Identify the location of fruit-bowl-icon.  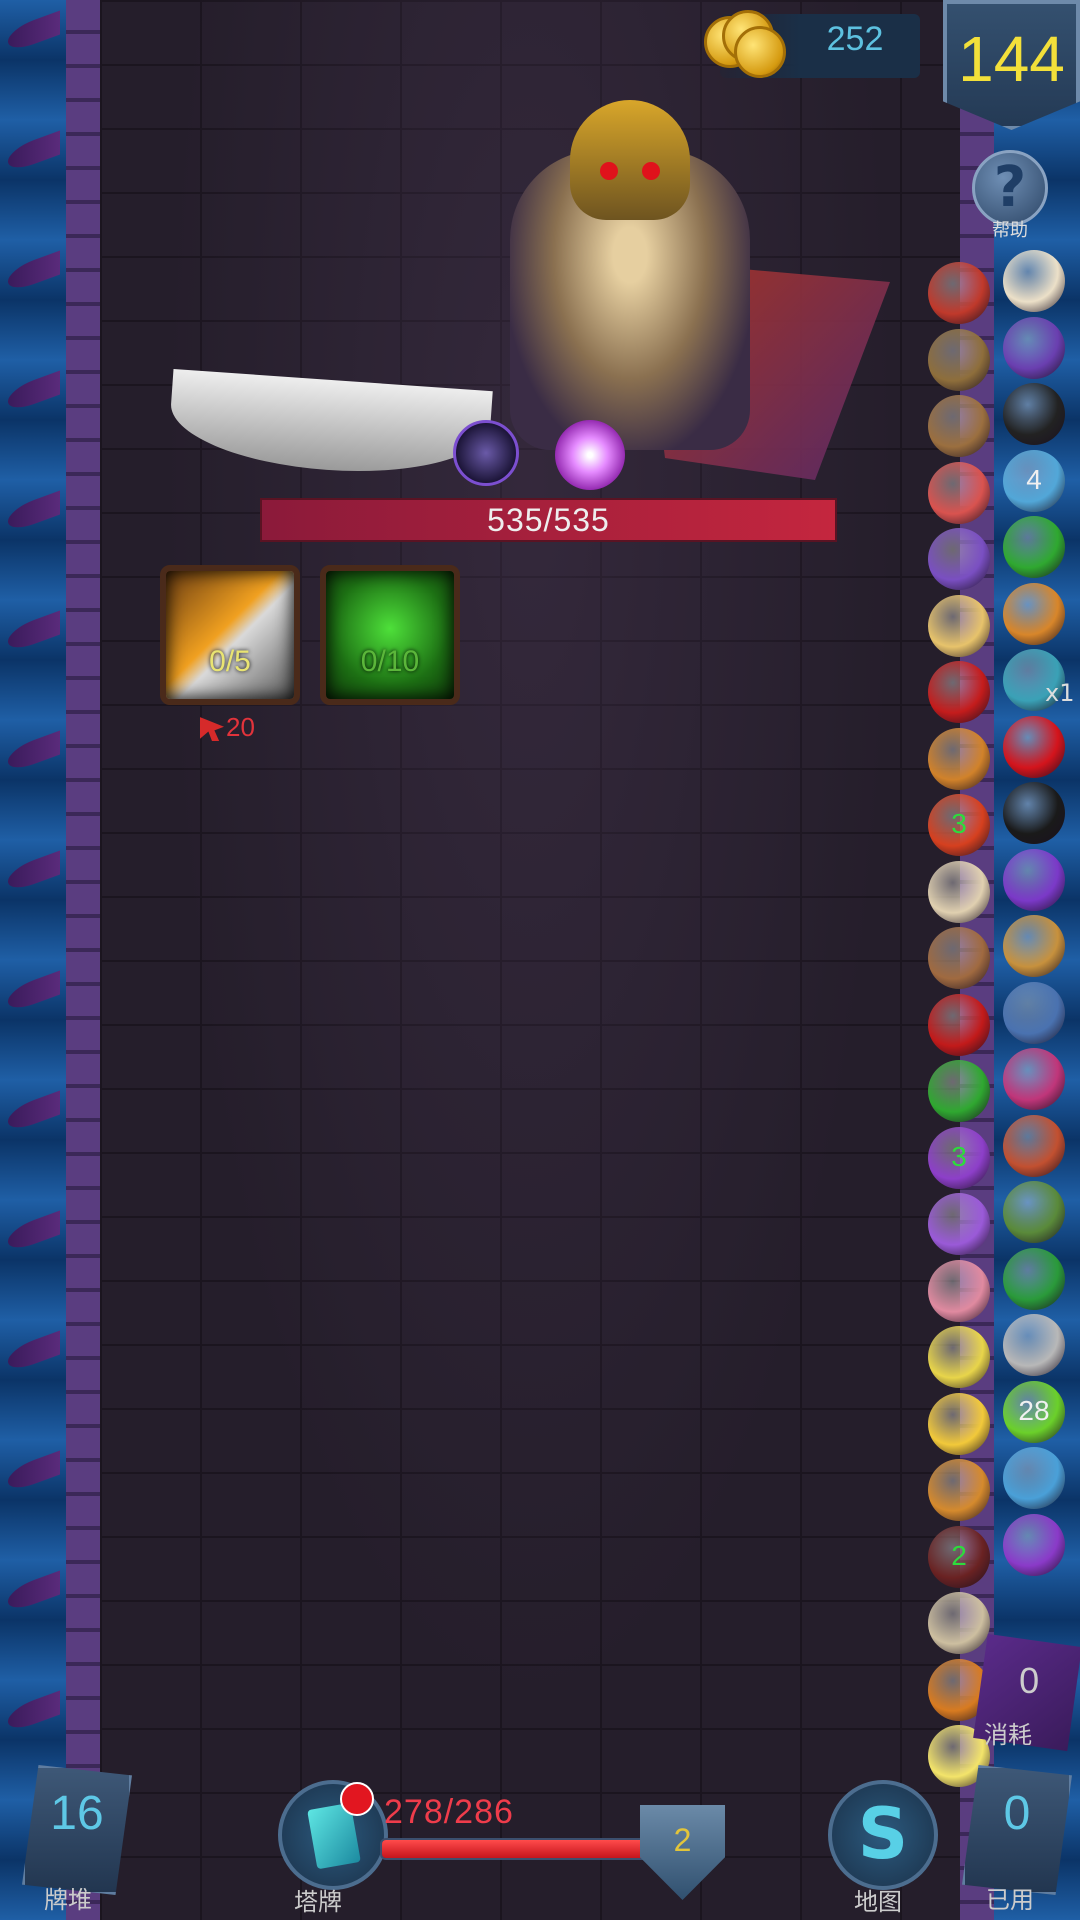
(959, 758).